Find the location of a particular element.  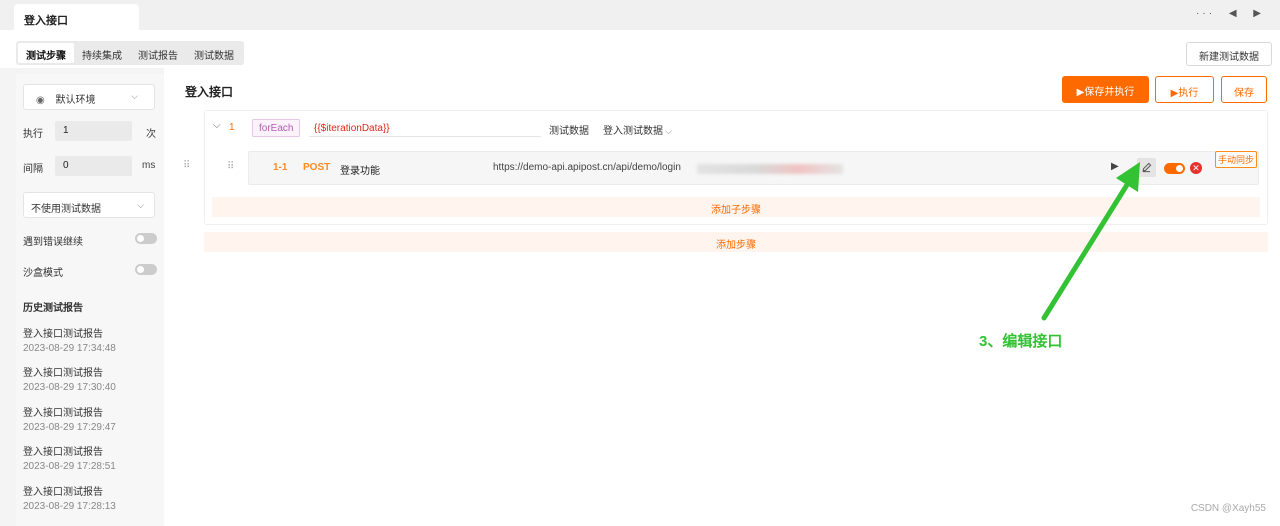

test-data-label: 测试数据 is located at coordinates (569, 131).